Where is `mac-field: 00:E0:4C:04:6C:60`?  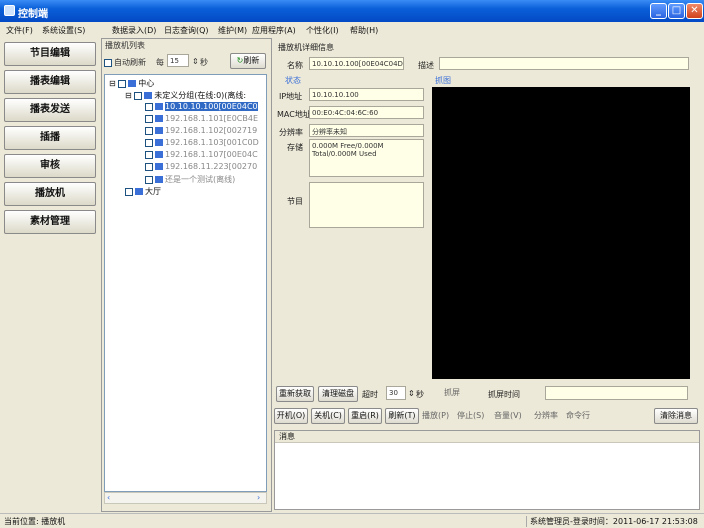 mac-field: 00:E0:4C:04:6C:60 is located at coordinates (366, 112).